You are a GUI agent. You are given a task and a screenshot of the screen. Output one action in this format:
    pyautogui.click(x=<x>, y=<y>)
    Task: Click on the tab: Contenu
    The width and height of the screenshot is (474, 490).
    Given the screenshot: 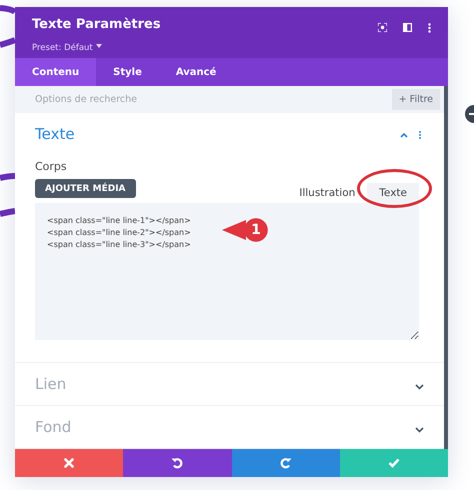 What is the action you would take?
    pyautogui.click(x=55, y=72)
    